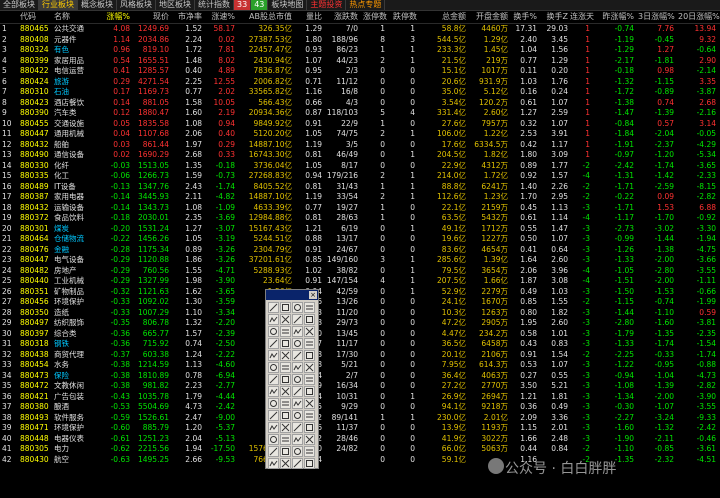  I want to click on col-header-12: 总金额, so click(449, 17).